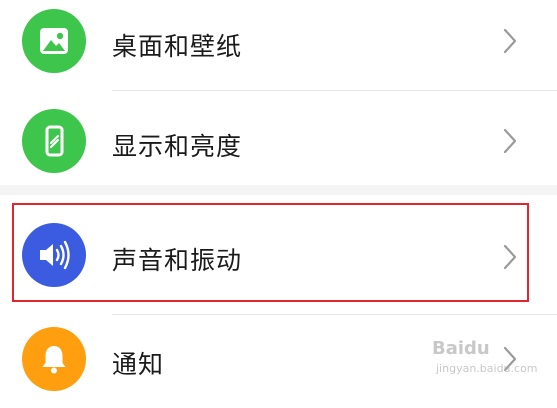  I want to click on group-separator, so click(278, 190).